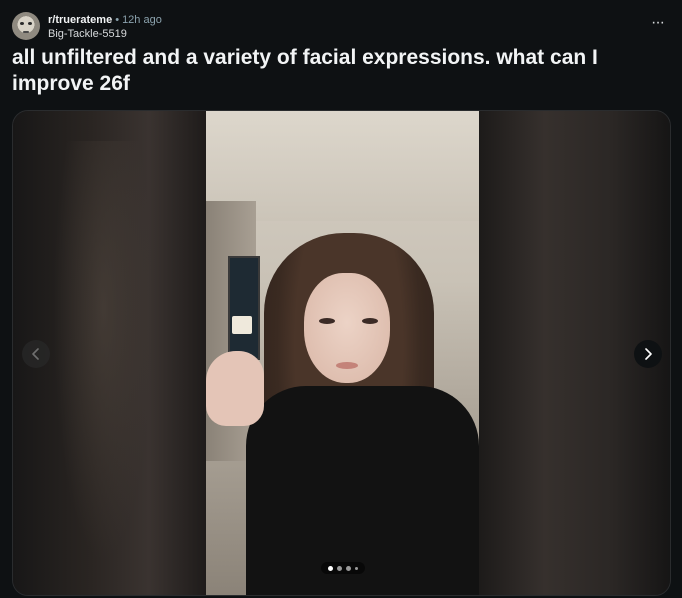 The width and height of the screenshot is (682, 598). I want to click on gallery-prev-button, so click(36, 354).